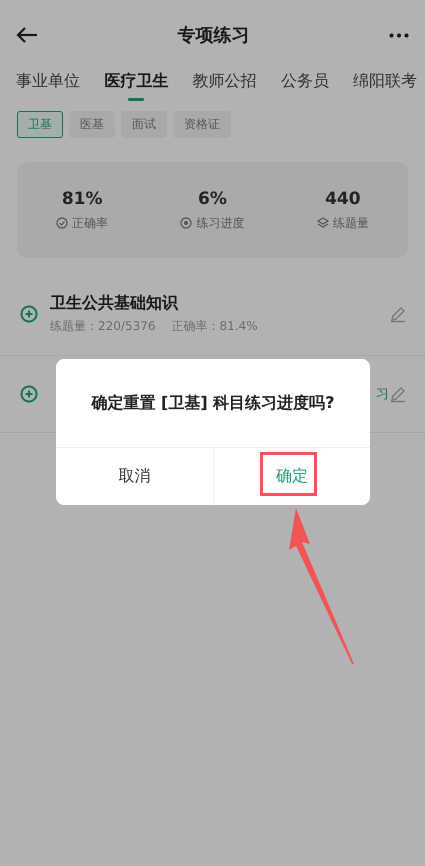 This screenshot has width=425, height=866. I want to click on category-tab: 绵阳联考, so click(385, 86).